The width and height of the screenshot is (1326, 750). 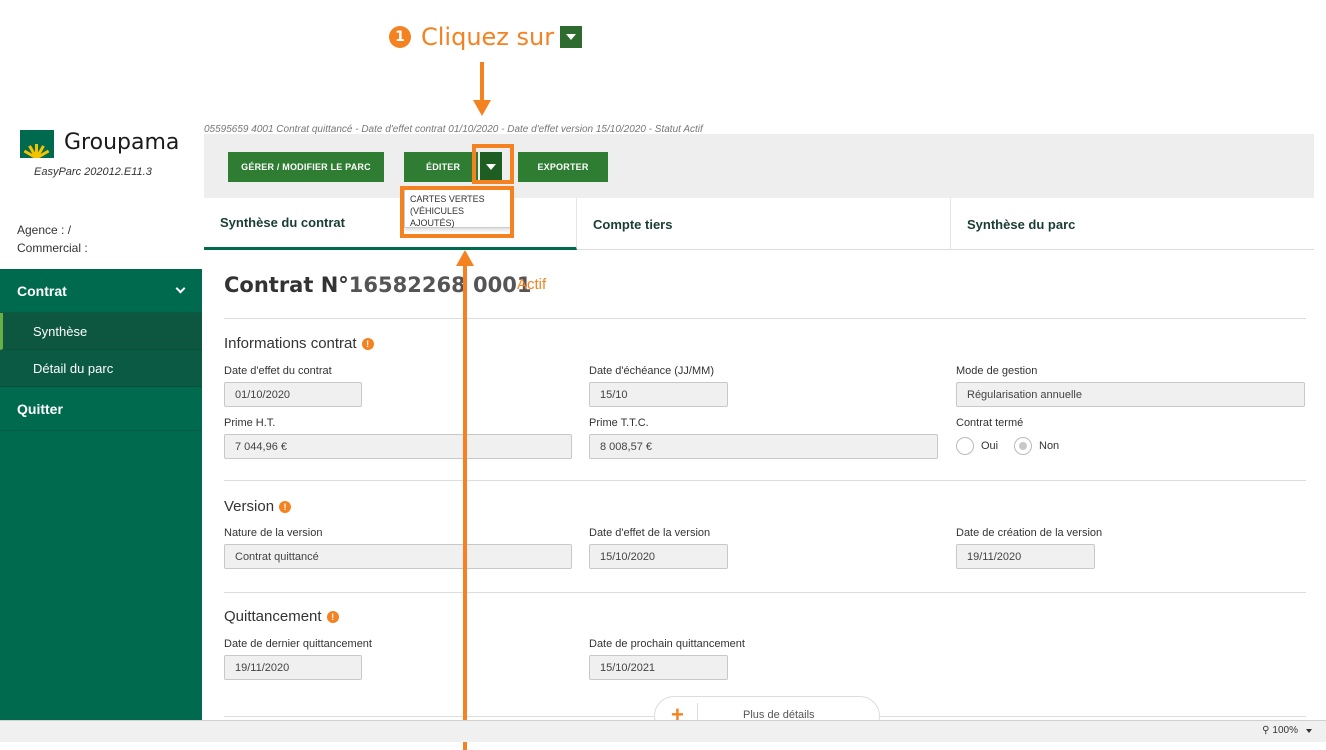 I want to click on agent-info: Agence : / Commercial :, so click(x=52, y=239).